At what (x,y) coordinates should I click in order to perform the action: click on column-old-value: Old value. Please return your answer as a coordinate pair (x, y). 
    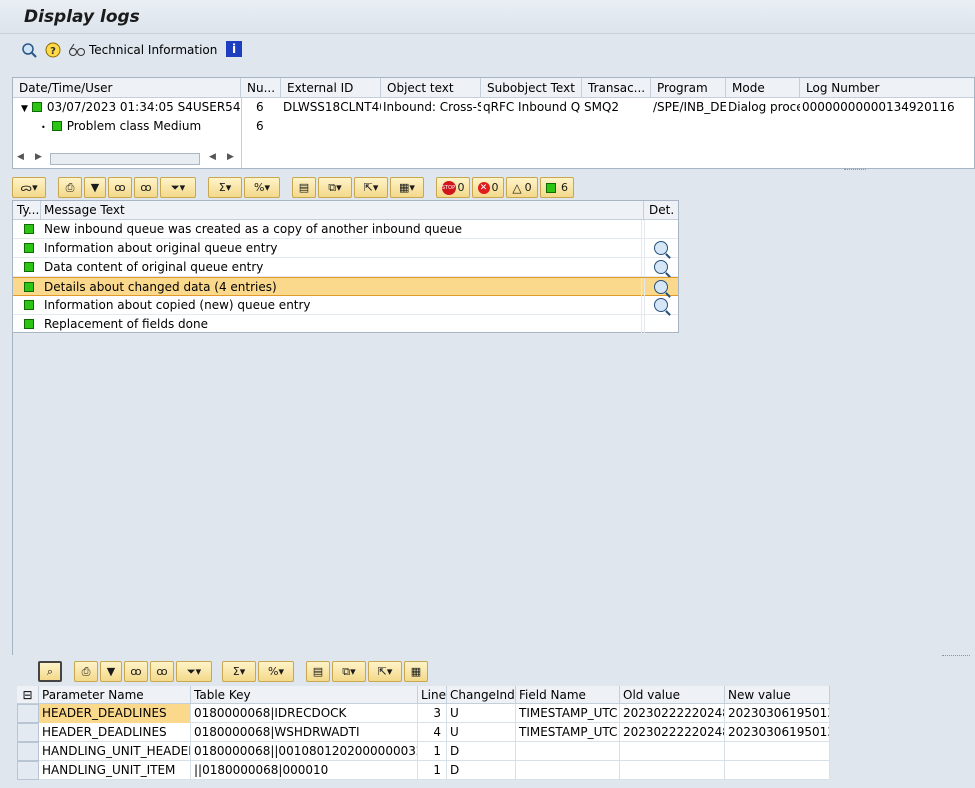
    Looking at the image, I should click on (672, 695).